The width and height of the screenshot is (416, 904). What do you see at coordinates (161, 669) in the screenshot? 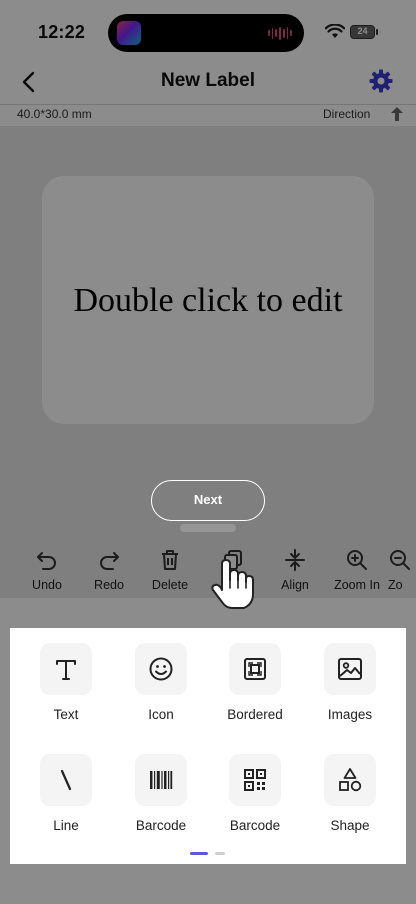
I see `smiley-icon` at bounding box center [161, 669].